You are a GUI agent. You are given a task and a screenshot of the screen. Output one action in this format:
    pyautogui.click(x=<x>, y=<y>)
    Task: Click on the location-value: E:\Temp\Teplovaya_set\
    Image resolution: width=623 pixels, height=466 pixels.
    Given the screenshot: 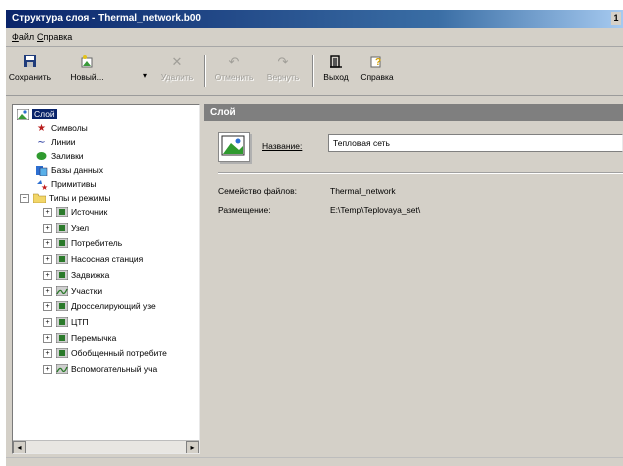 What is the action you would take?
    pyautogui.click(x=375, y=210)
    